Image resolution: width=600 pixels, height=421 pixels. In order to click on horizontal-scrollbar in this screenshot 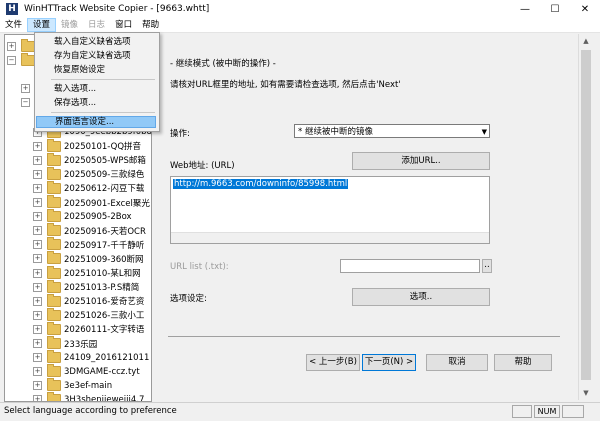, I will do `click(330, 237)`.